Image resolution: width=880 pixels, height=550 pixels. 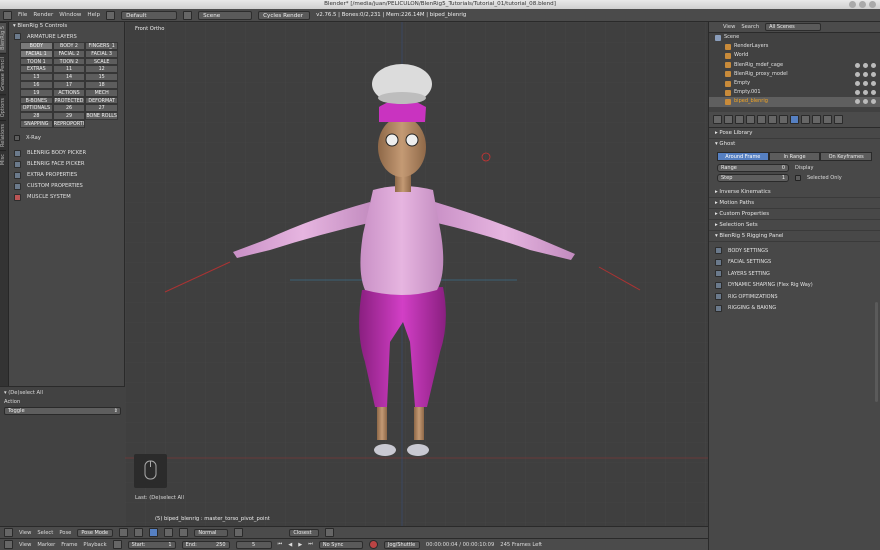 I want to click on layer-button: OPTIONALS, so click(x=36, y=108).